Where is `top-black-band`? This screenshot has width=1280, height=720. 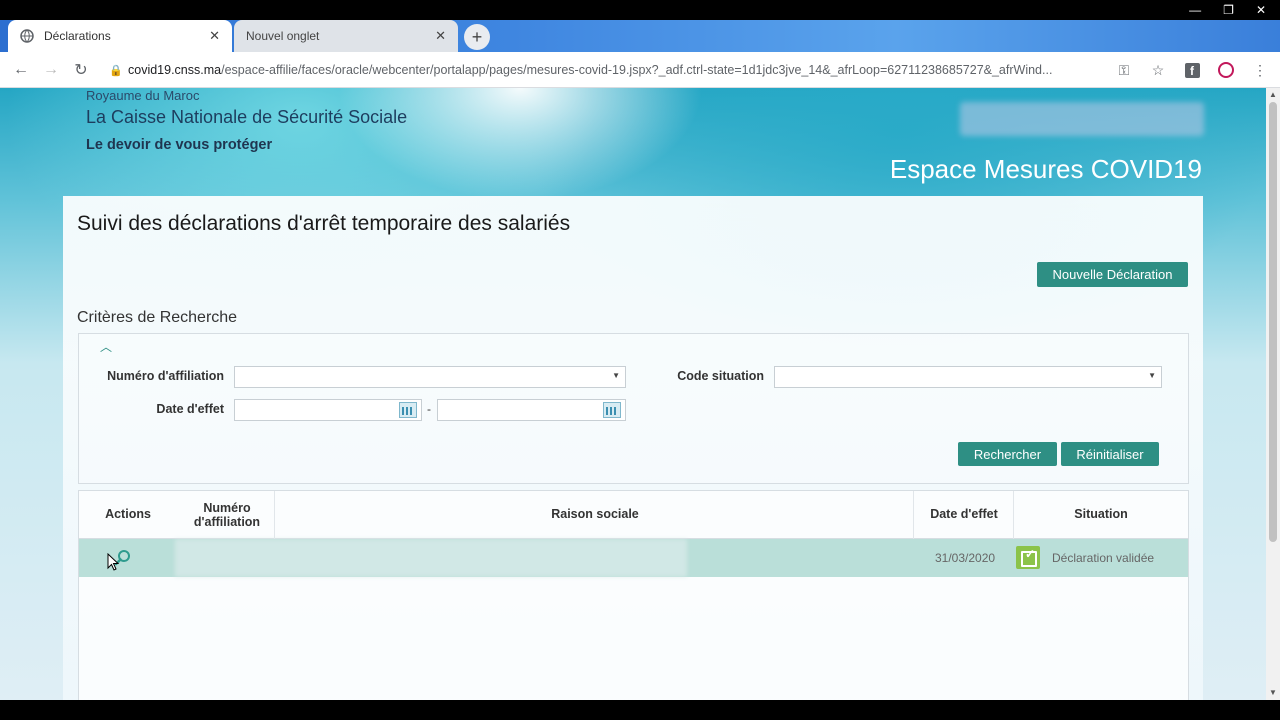
top-black-band is located at coordinates (640, 10).